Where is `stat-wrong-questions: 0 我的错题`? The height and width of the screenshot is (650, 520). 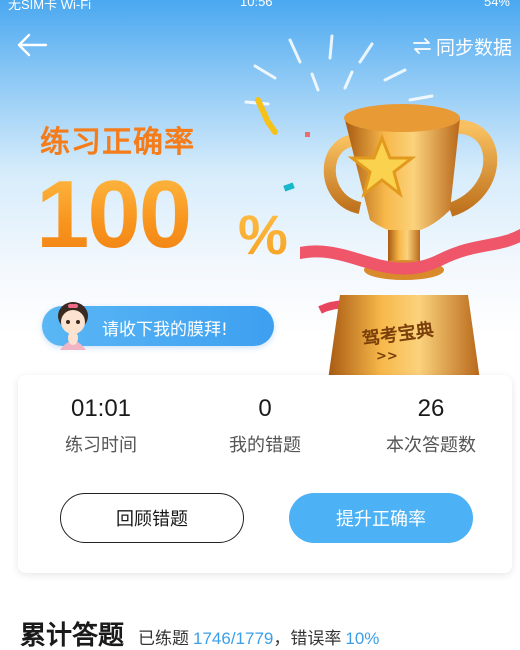 stat-wrong-questions: 0 我的错题 is located at coordinates (265, 426).